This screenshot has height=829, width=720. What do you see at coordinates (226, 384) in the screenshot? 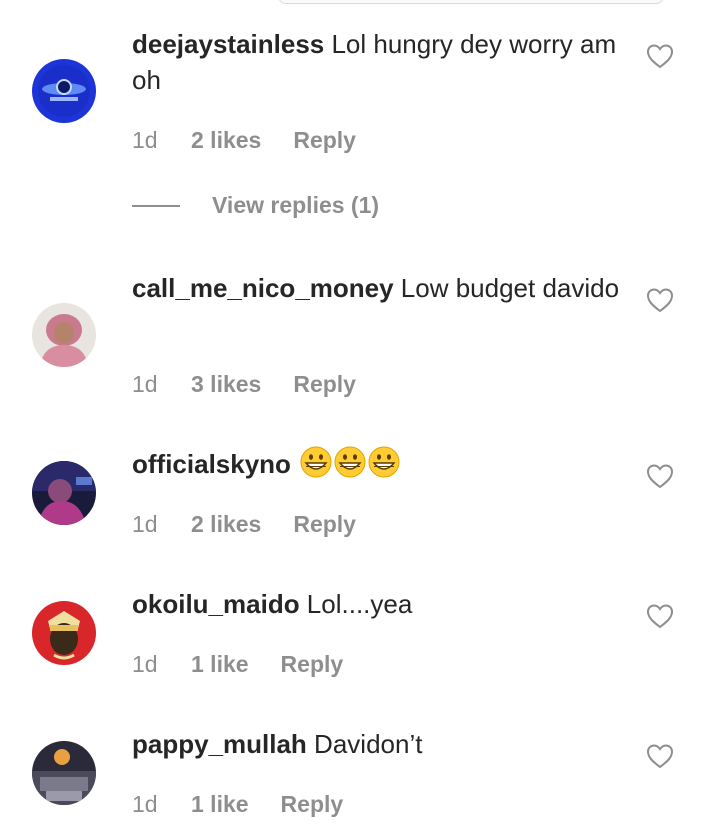
I see `likes-count: 3 likes` at bounding box center [226, 384].